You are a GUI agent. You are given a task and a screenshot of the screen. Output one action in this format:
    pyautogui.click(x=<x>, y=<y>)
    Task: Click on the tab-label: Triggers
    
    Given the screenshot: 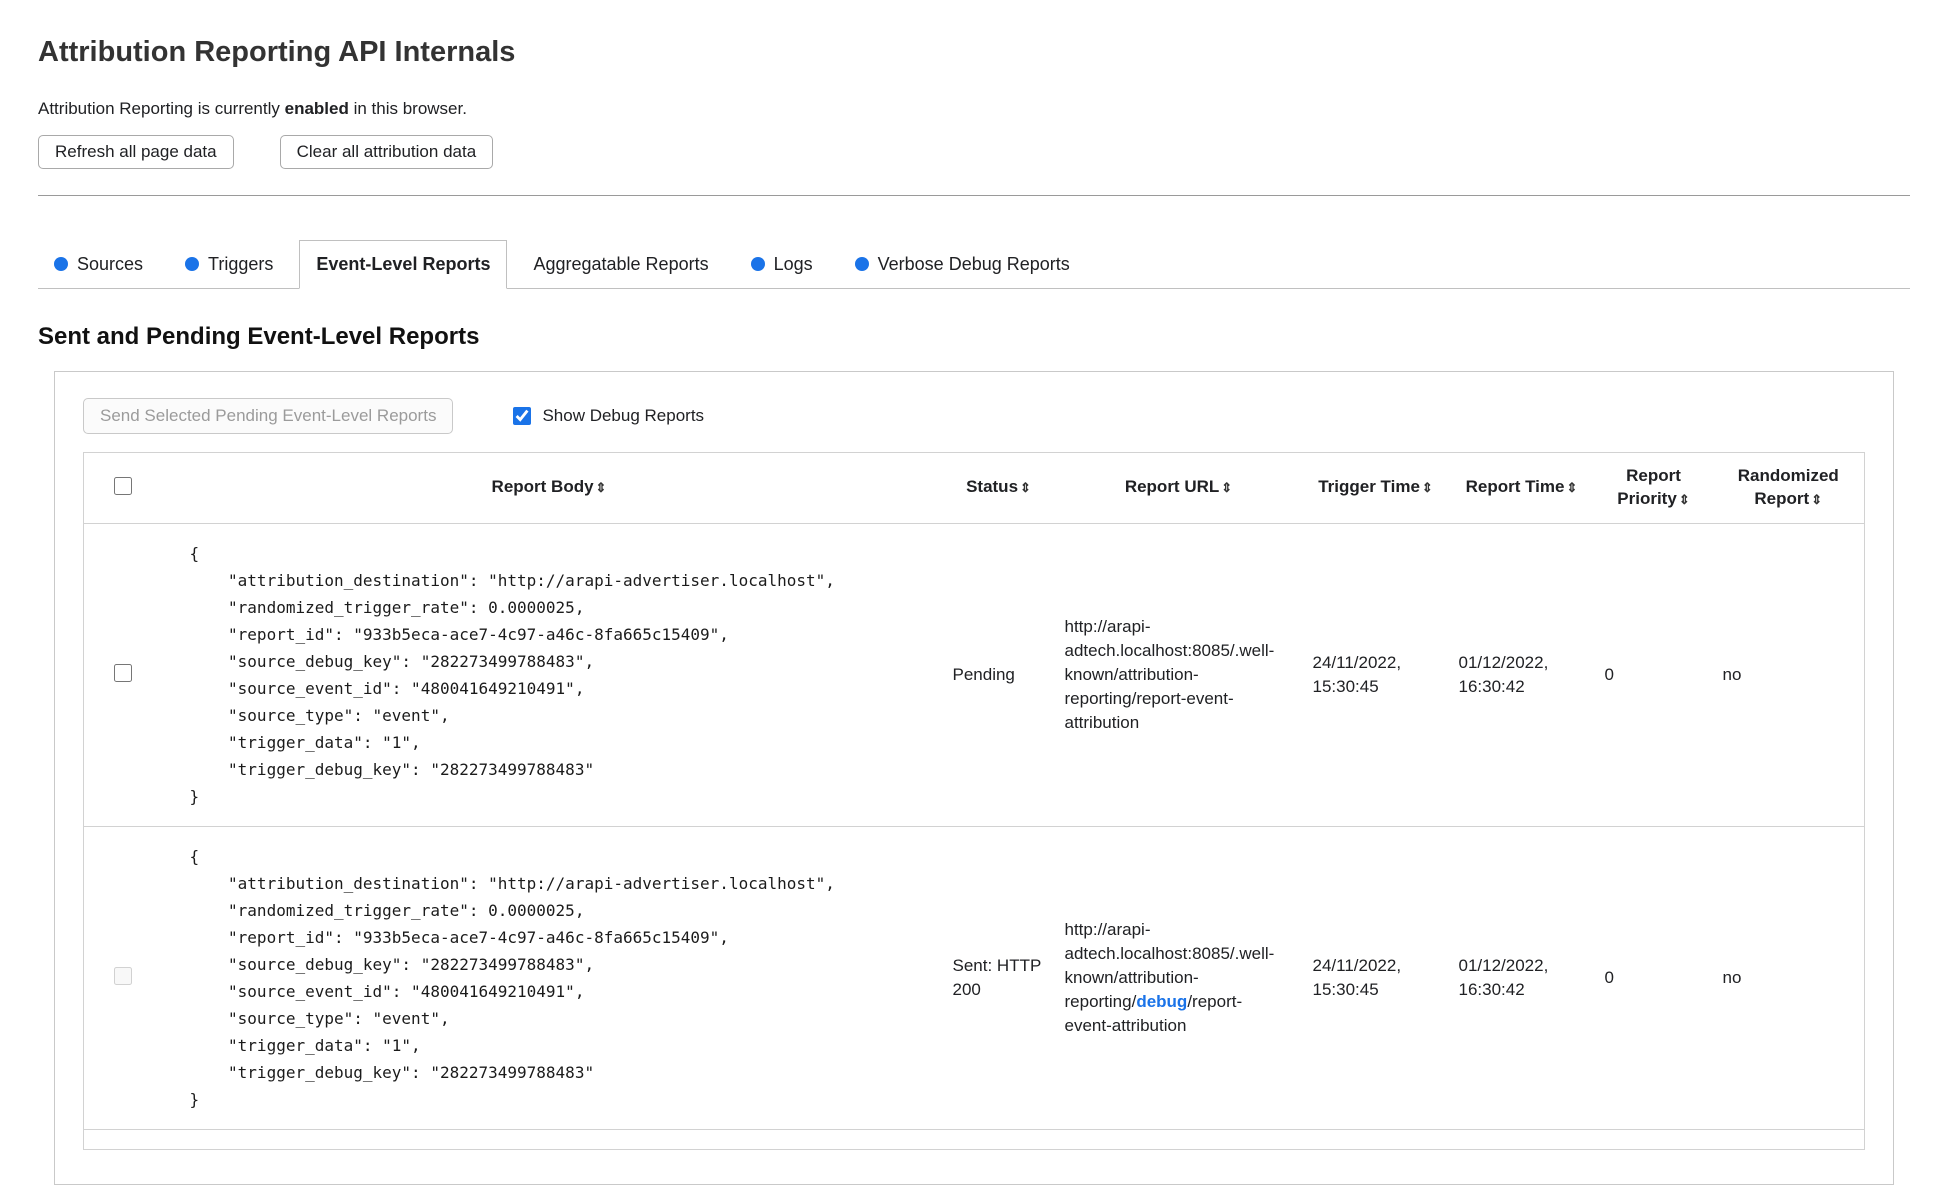 What is the action you would take?
    pyautogui.click(x=241, y=263)
    